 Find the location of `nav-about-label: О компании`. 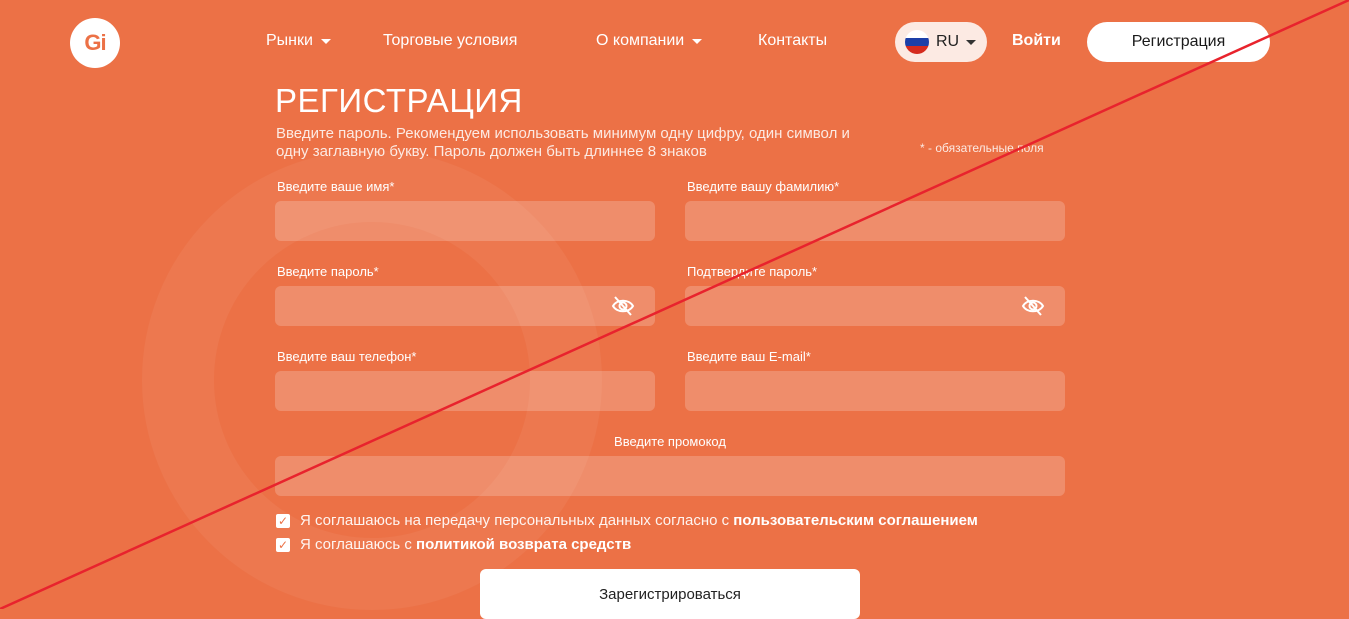

nav-about-label: О компании is located at coordinates (640, 40).